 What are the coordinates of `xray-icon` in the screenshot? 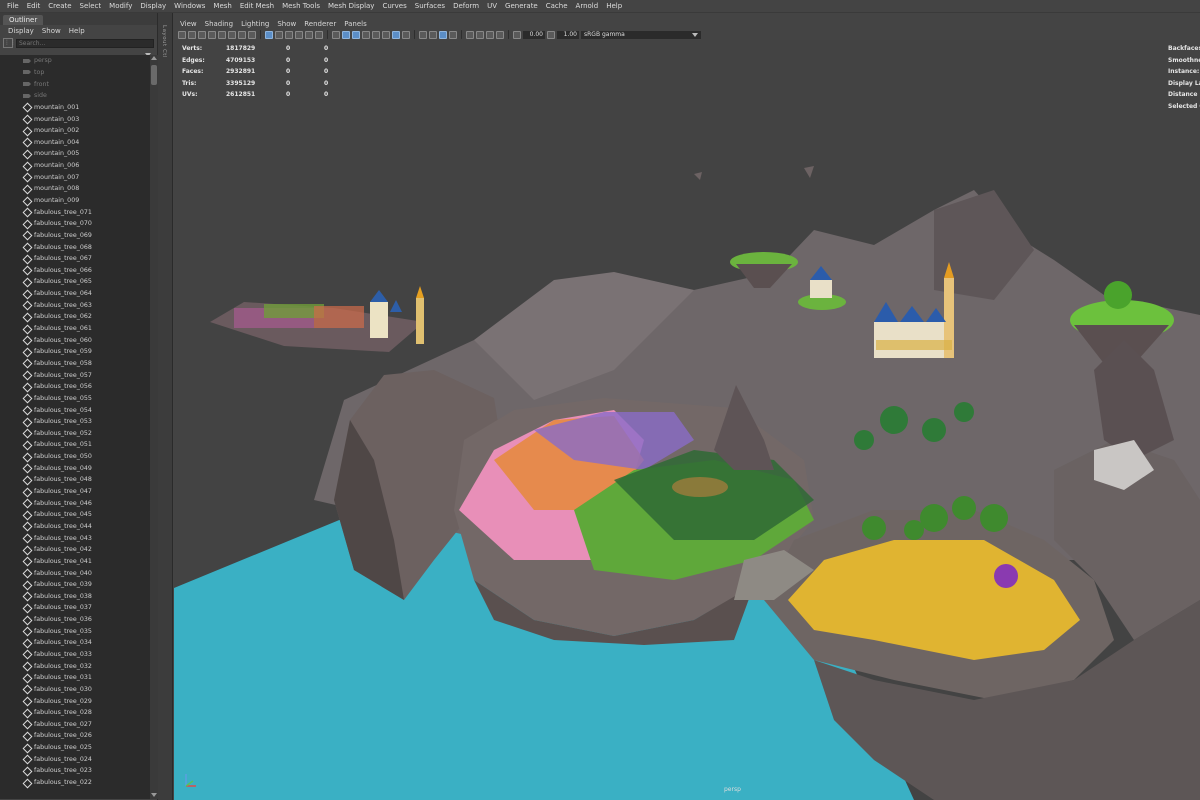 It's located at (319, 34).